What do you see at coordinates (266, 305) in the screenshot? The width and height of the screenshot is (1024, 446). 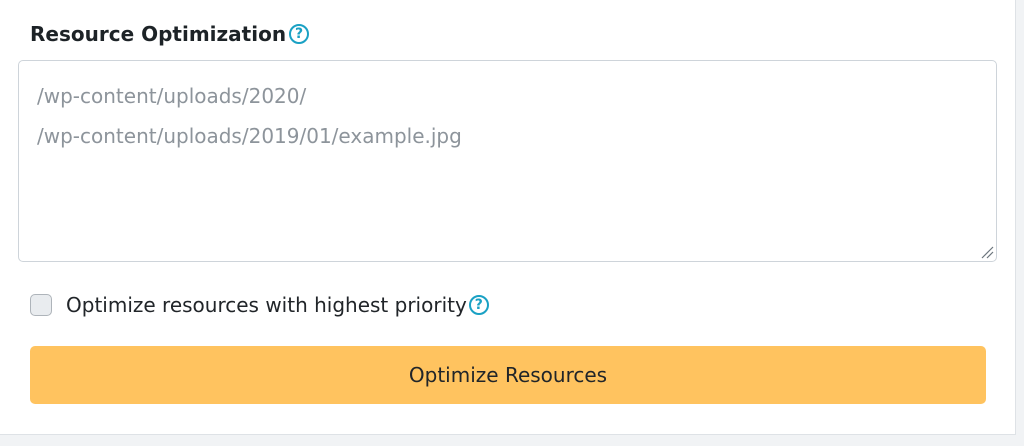 I see `priority-checkbox-label: Optimize resources with highest priority` at bounding box center [266, 305].